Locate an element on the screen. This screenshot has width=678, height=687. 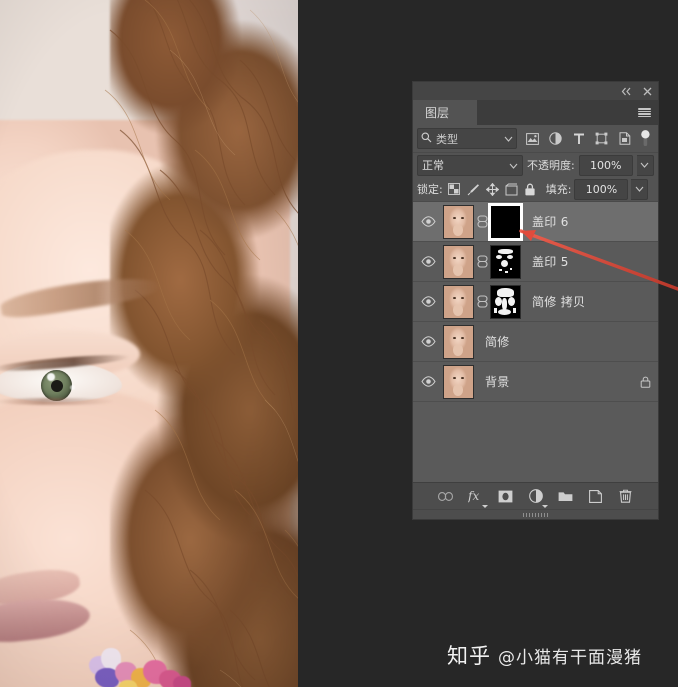
fill-value: 100% is located at coordinates (601, 189).